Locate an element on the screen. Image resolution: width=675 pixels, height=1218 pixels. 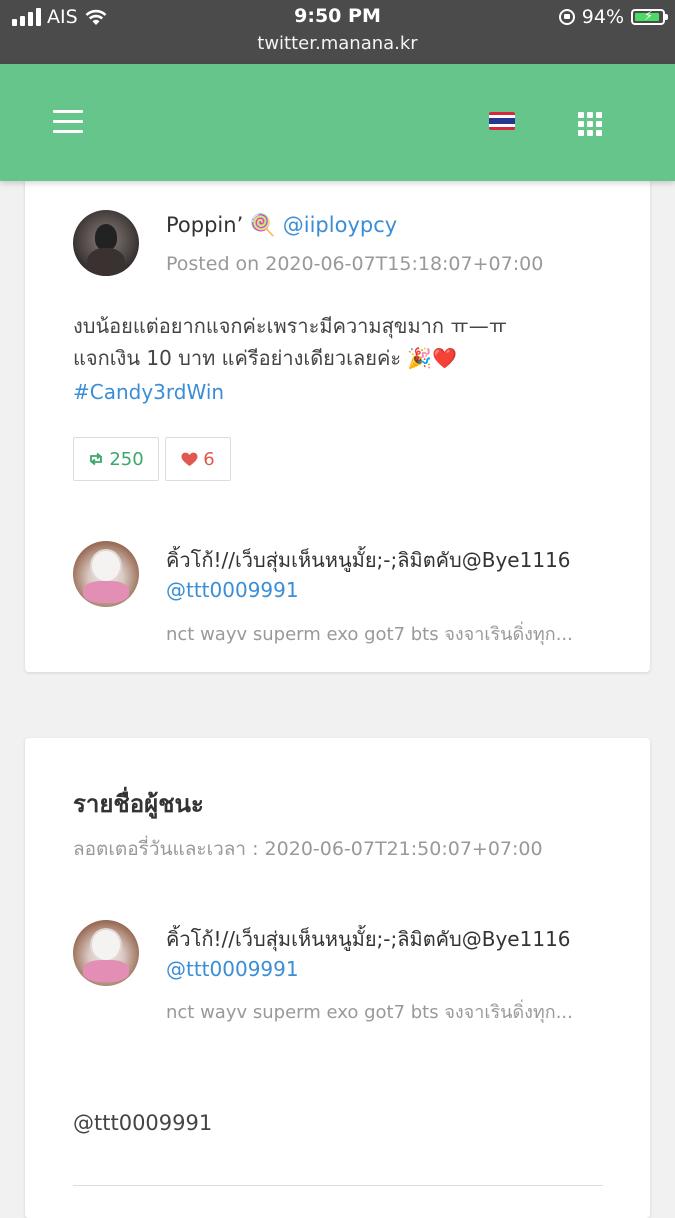
hamburger-menu-icon is located at coordinates (68, 122).